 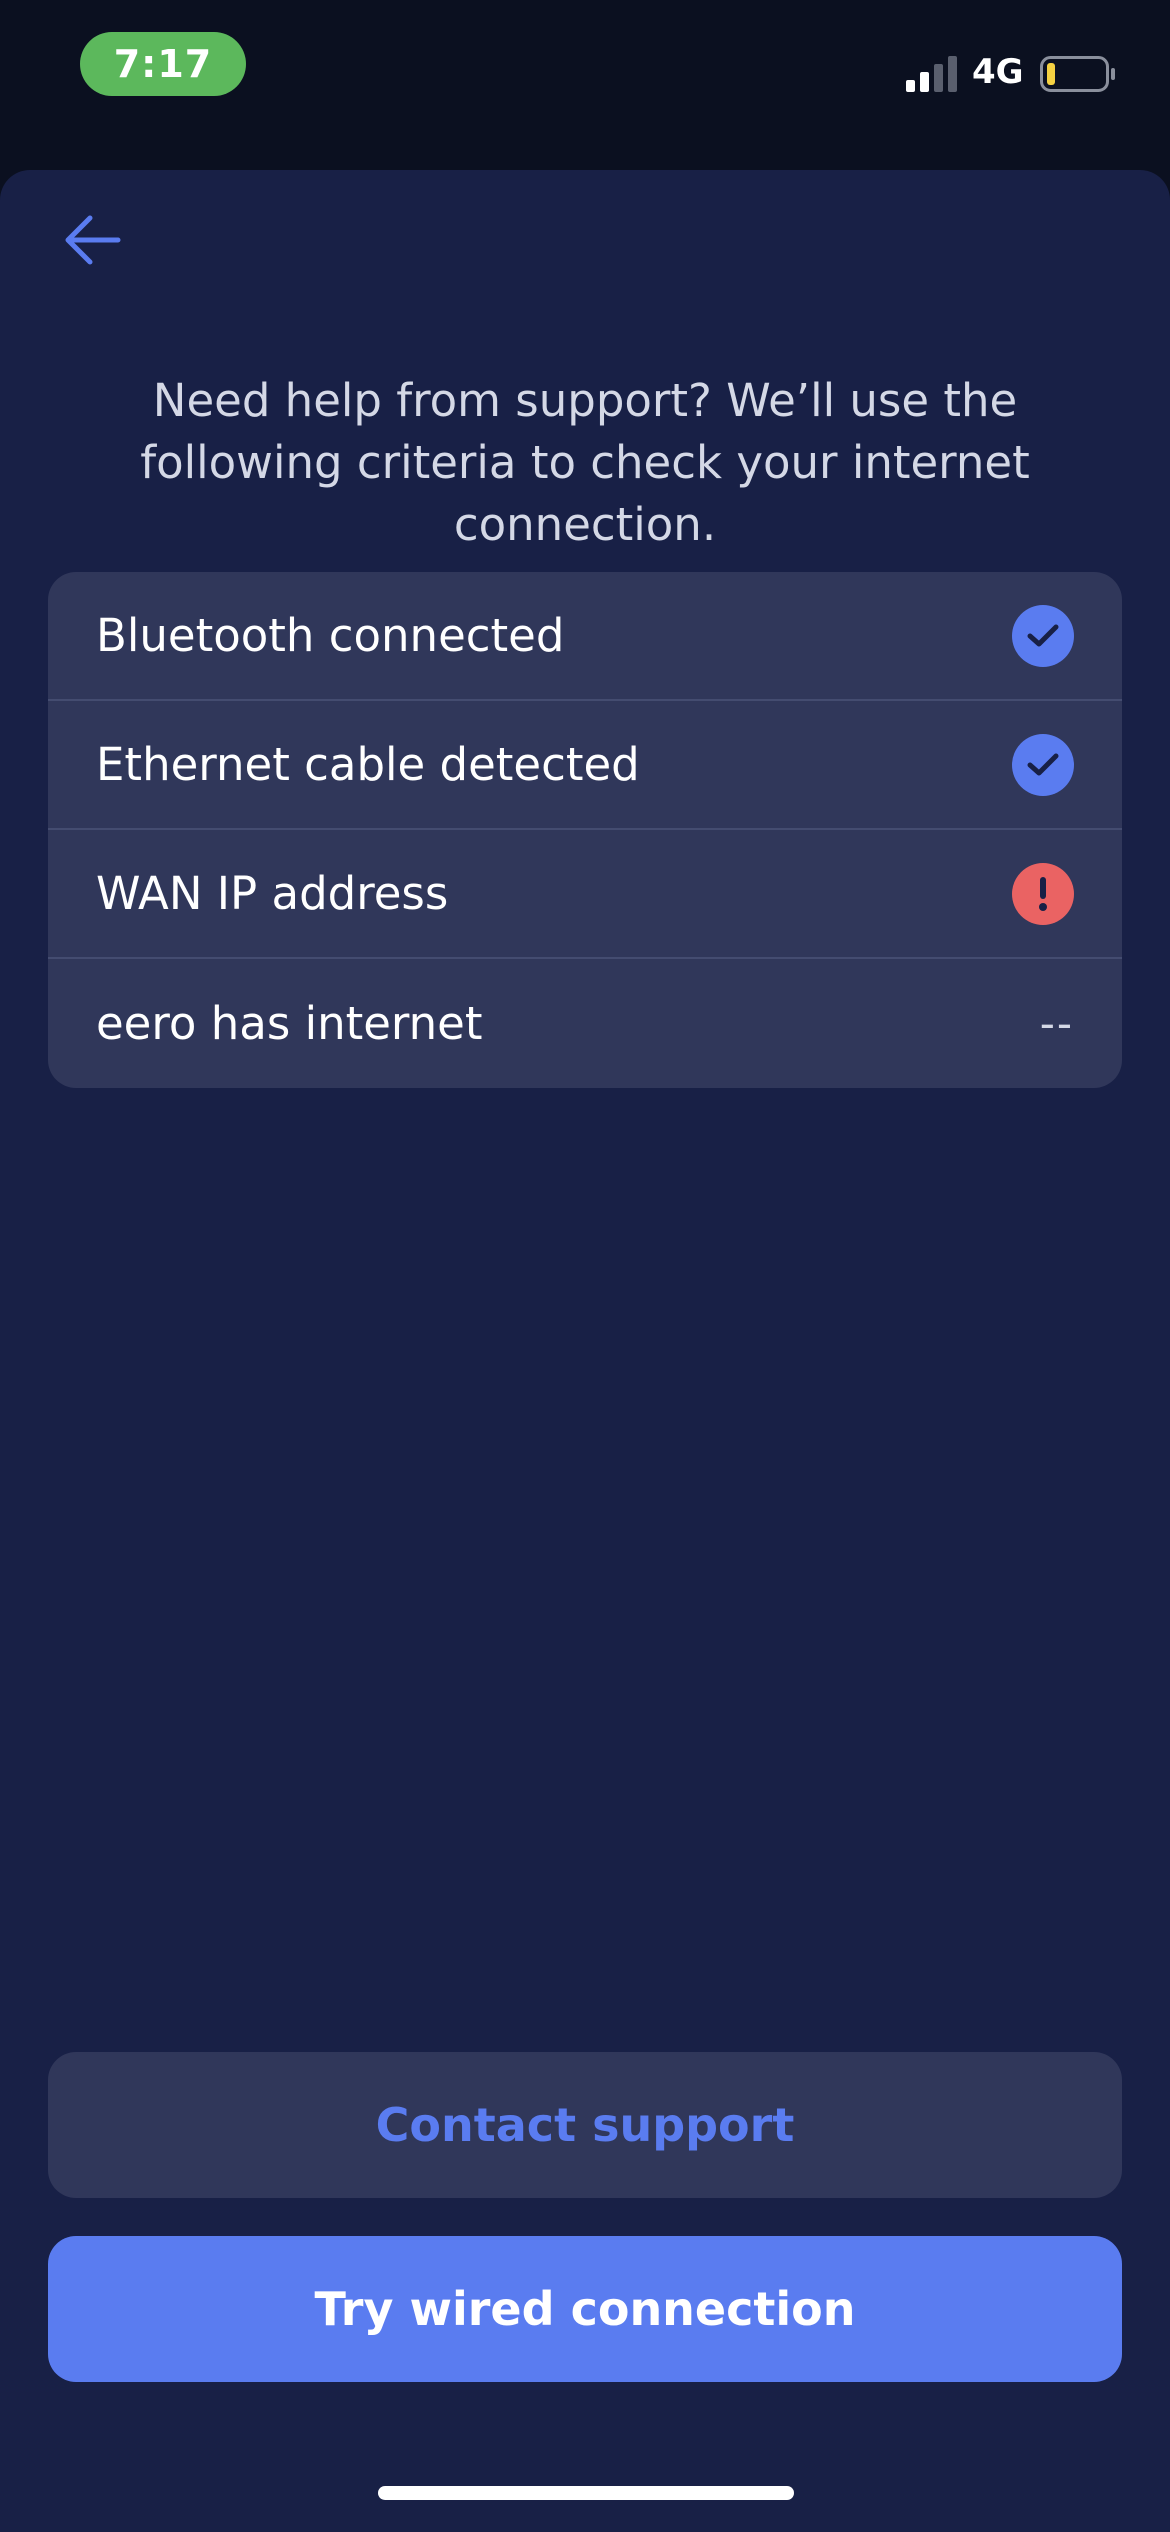 What do you see at coordinates (1056, 1023) in the screenshot?
I see `status-pending: --` at bounding box center [1056, 1023].